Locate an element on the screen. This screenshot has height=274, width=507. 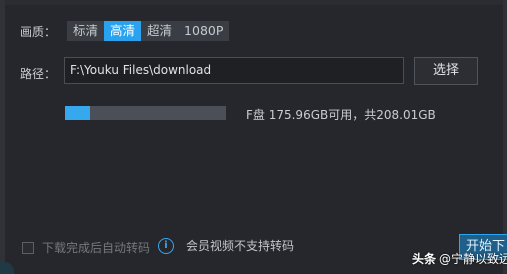
vip-transcode-note: i 会员视频不支持转码 is located at coordinates (226, 245).